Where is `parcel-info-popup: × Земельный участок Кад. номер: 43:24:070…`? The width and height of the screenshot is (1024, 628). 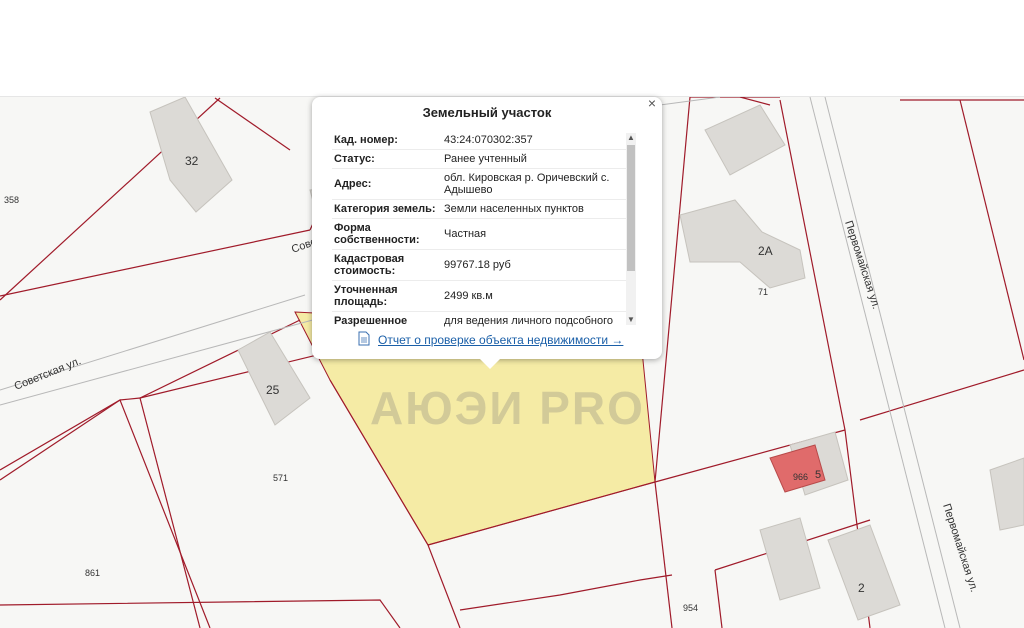 parcel-info-popup: × Земельный участок Кад. номер: 43:24:070… is located at coordinates (487, 232).